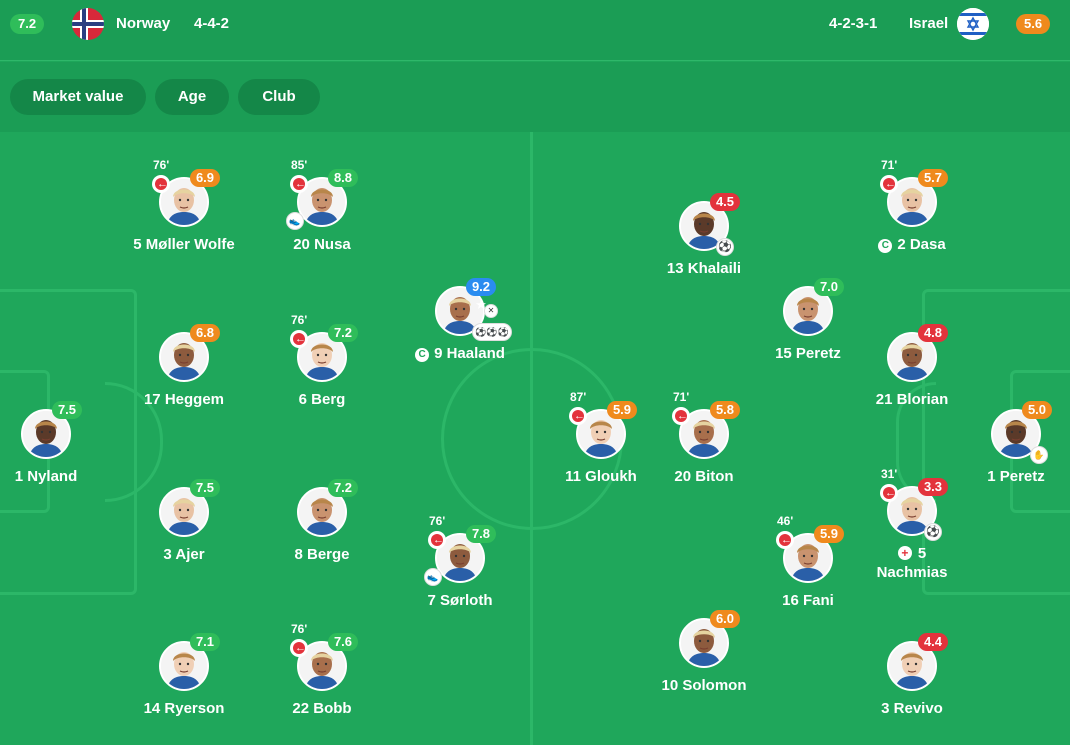 The height and width of the screenshot is (745, 1070). What do you see at coordinates (143, 24) in the screenshot?
I see `home-team-name: Norway` at bounding box center [143, 24].